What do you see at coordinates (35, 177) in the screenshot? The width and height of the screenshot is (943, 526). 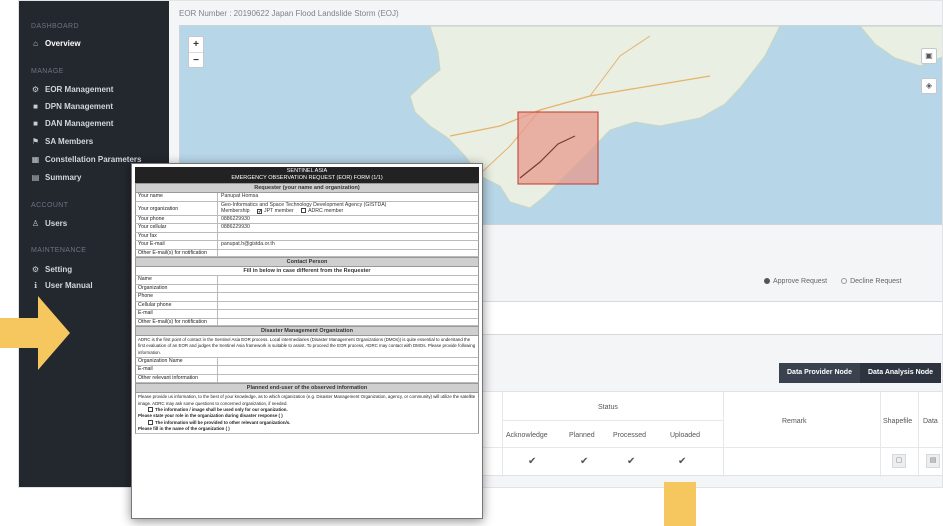 I see `chart-icon: ▤` at bounding box center [35, 177].